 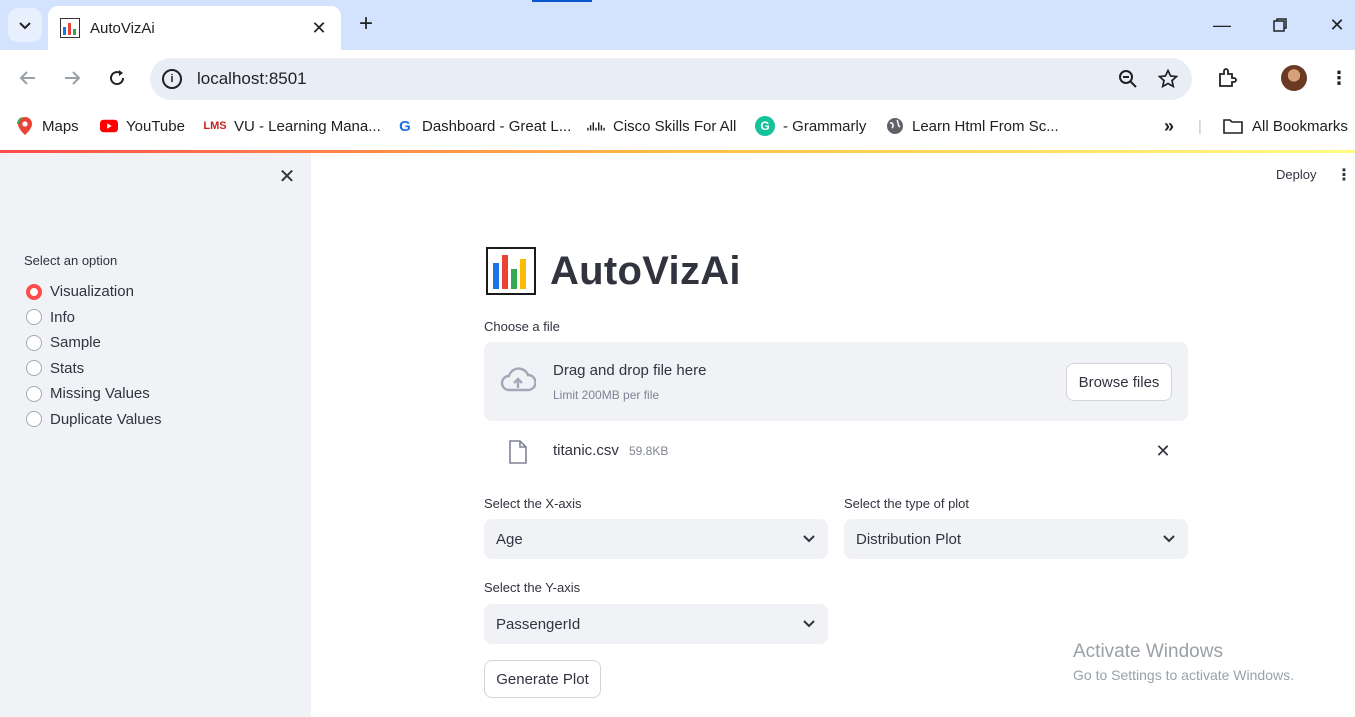 I want to click on file-size: 59.8KB, so click(x=649, y=451).